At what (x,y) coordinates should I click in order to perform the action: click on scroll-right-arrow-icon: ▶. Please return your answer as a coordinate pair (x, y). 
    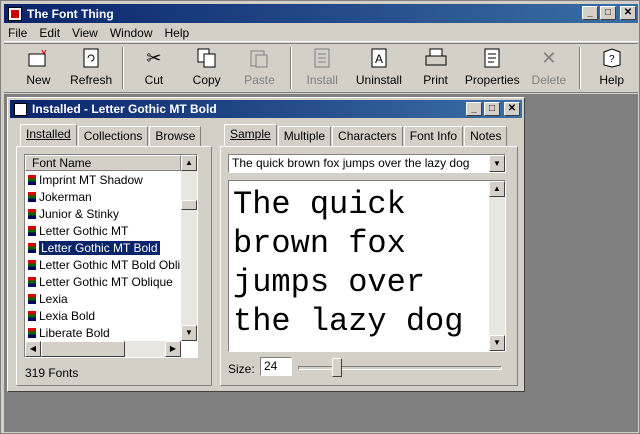
    Looking at the image, I should click on (173, 349).